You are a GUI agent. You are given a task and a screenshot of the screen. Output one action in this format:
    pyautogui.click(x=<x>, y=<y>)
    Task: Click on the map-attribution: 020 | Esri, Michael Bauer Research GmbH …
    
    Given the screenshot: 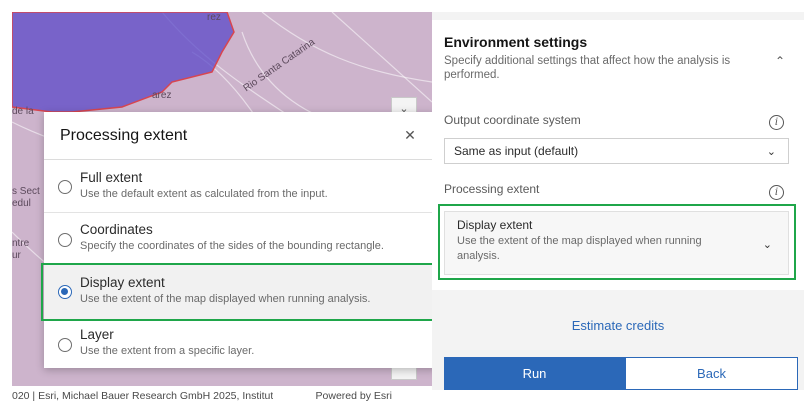 What is the action you would take?
    pyautogui.click(x=216, y=395)
    